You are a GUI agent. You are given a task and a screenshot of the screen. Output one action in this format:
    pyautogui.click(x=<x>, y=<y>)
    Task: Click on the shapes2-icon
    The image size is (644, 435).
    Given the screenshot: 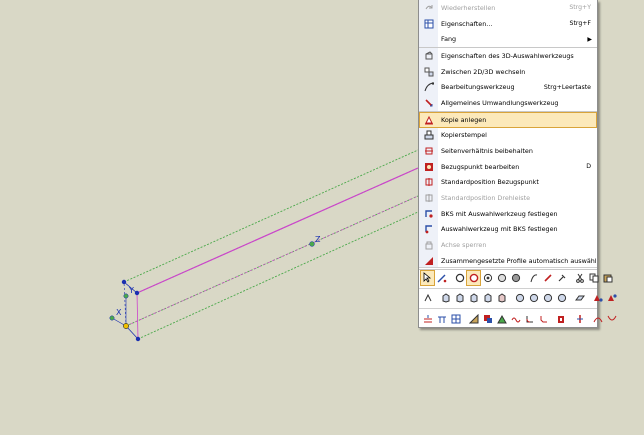 What is the action you would take?
    pyautogui.click(x=611, y=298)
    